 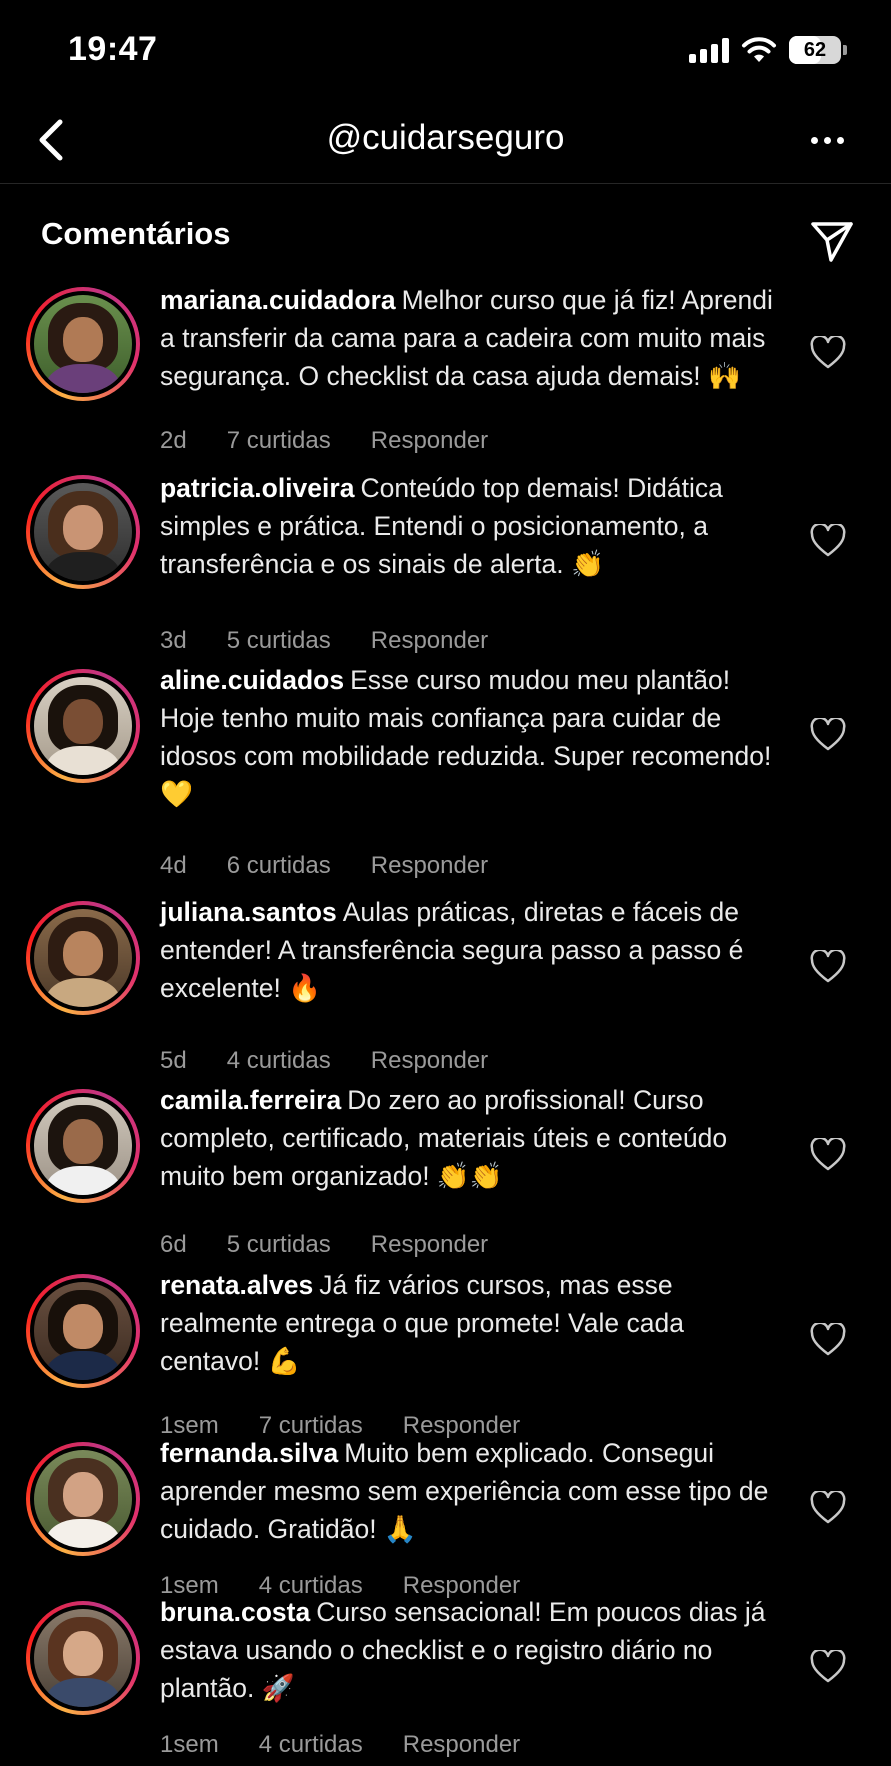 What do you see at coordinates (136, 233) in the screenshot?
I see `comments-title: Comentários` at bounding box center [136, 233].